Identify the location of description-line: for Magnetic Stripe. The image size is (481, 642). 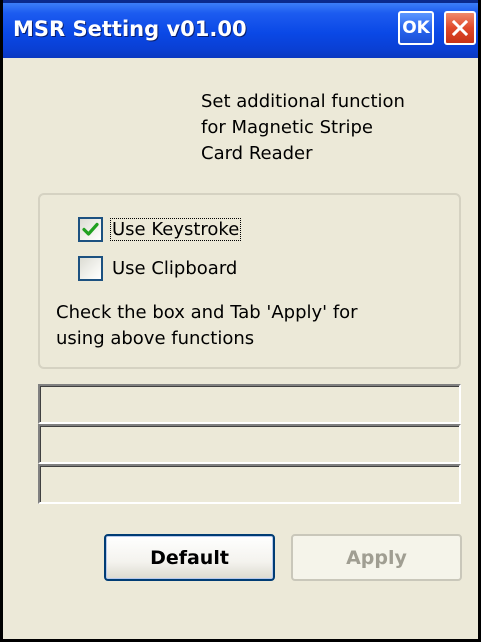
(287, 127).